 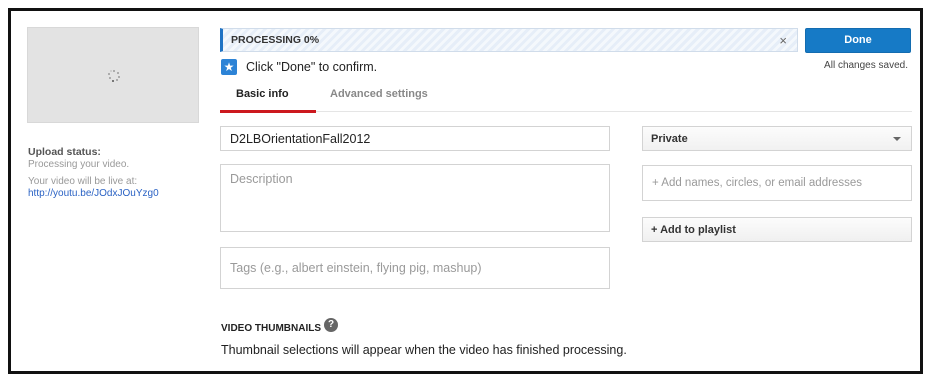 What do you see at coordinates (271, 328) in the screenshot?
I see `thumbnails-heading: VIDEO THUMBNAILS` at bounding box center [271, 328].